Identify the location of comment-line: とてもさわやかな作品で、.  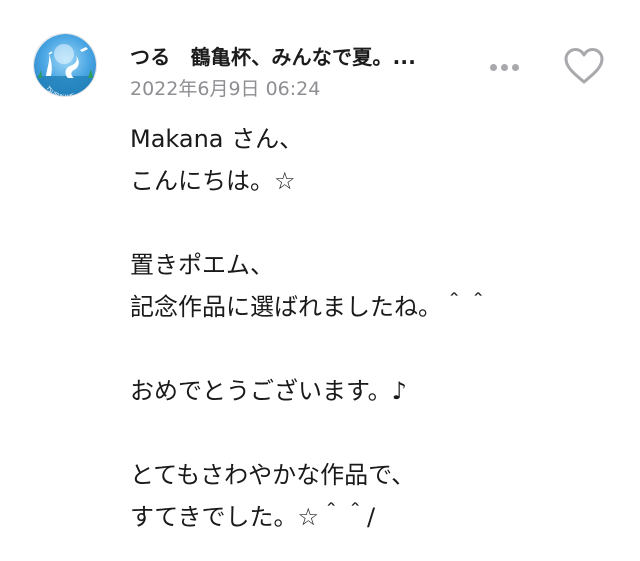
(273, 475).